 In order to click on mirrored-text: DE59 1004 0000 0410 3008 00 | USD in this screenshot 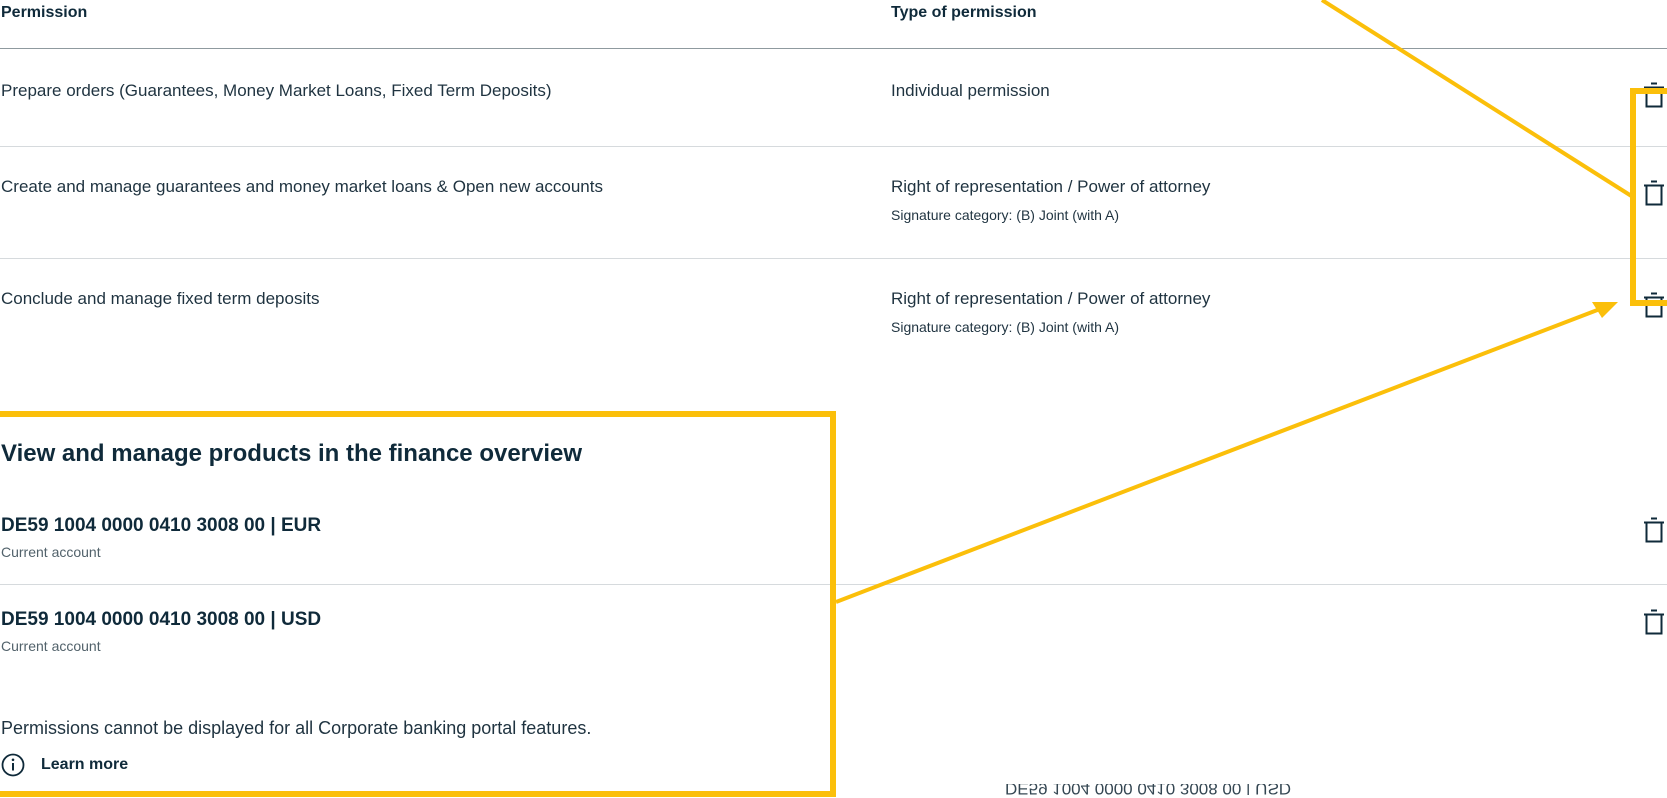, I will do `click(1148, 791)`.